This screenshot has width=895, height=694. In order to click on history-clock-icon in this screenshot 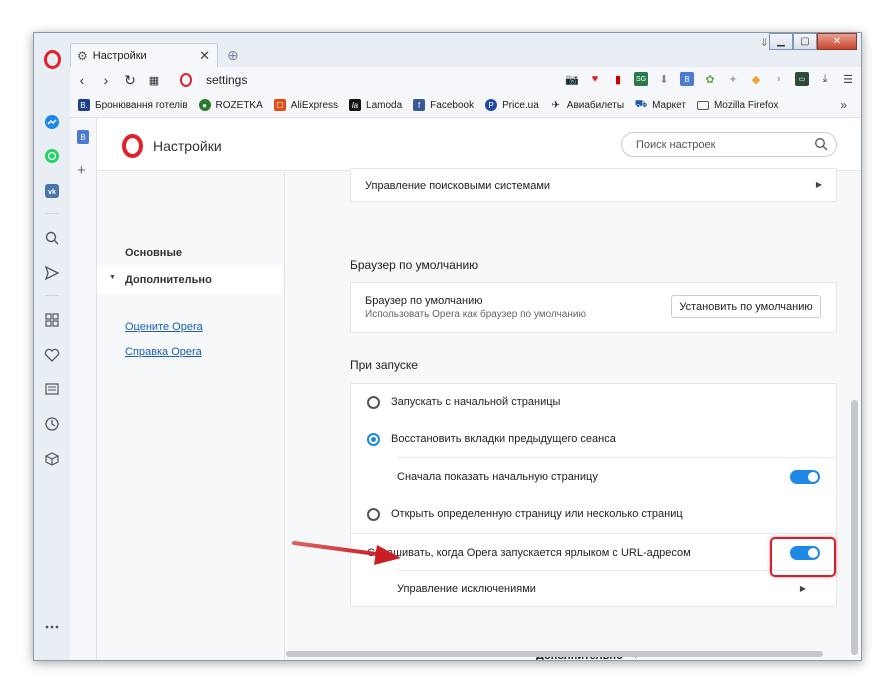, I will do `click(52, 424)`.